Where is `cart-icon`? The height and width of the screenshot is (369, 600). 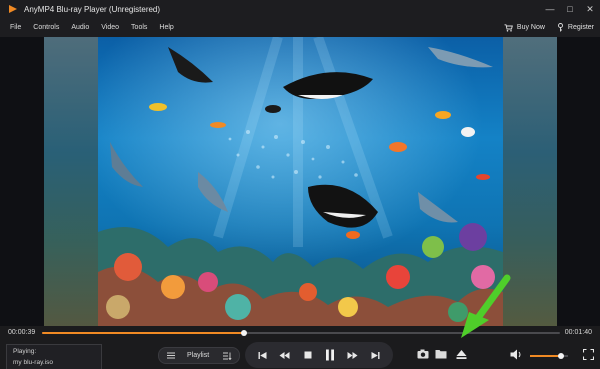
cart-icon is located at coordinates (508, 27).